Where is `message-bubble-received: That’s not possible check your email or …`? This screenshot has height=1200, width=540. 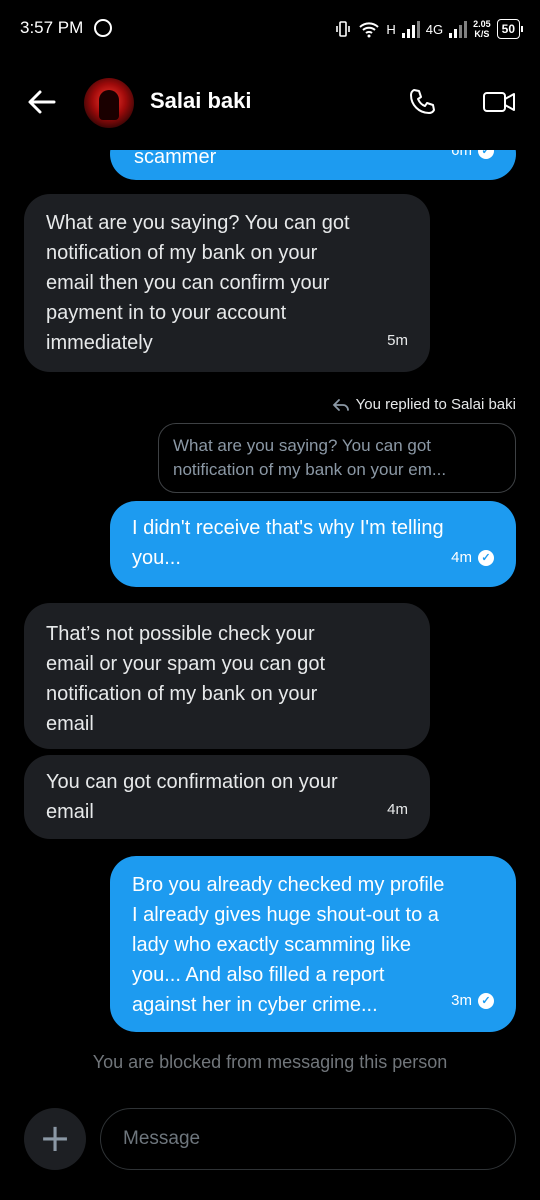 message-bubble-received: That’s not possible check your email or … is located at coordinates (227, 676).